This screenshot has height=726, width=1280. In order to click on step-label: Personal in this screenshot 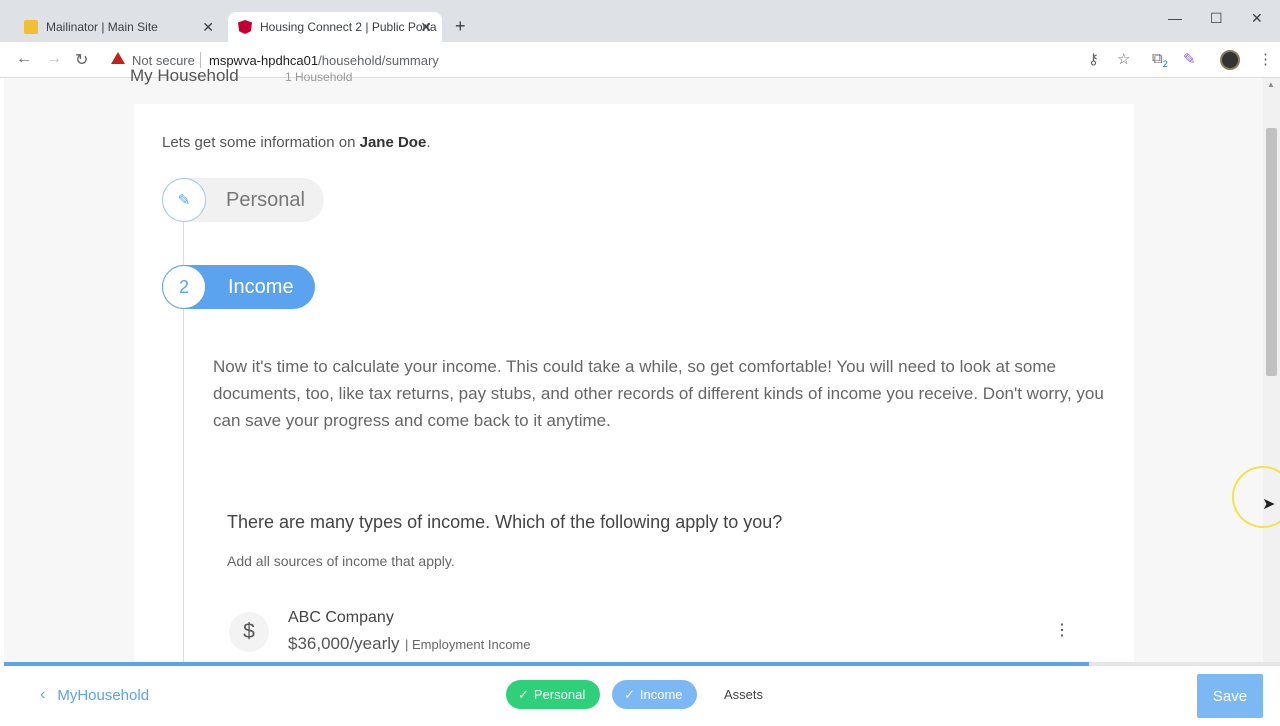, I will do `click(265, 199)`.